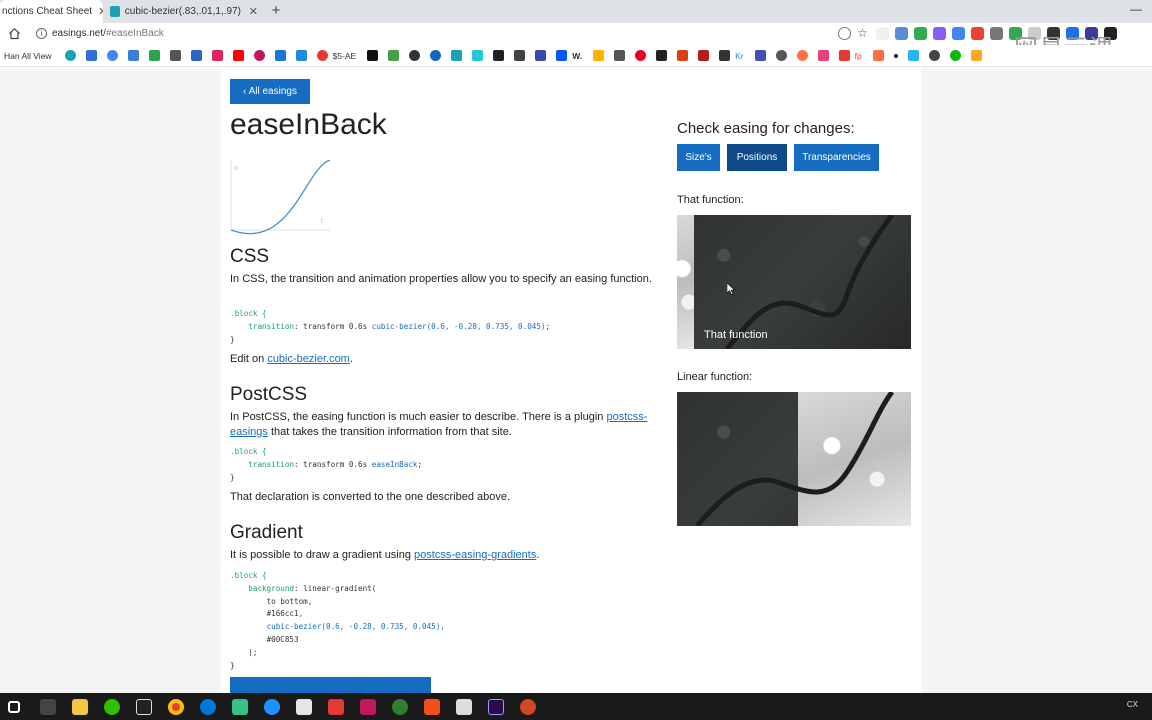 The height and width of the screenshot is (720, 1152). What do you see at coordinates (432, 706) in the screenshot?
I see `figma-icon` at bounding box center [432, 706].